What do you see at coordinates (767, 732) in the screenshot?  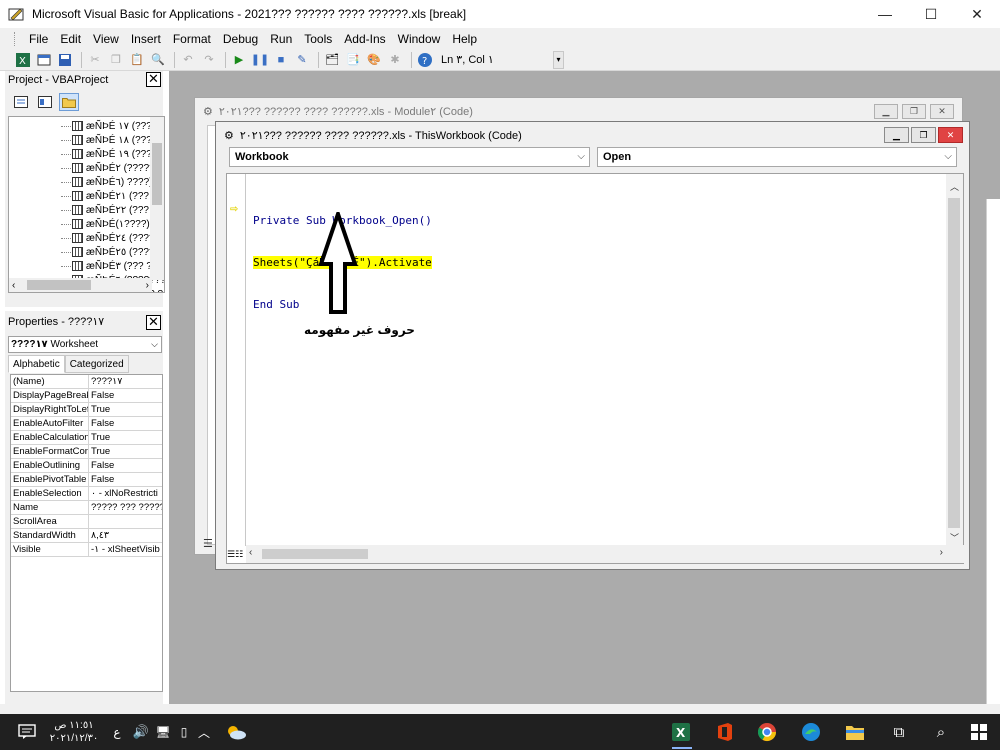 I see `chrome-taskbar-icon` at bounding box center [767, 732].